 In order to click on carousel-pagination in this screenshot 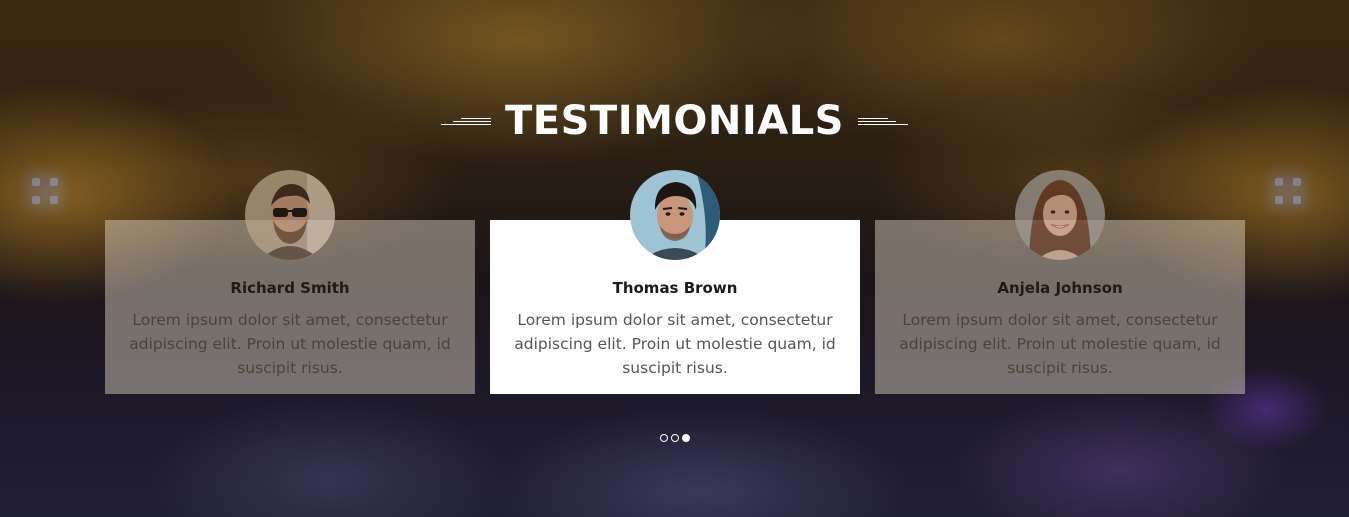, I will do `click(675, 438)`.